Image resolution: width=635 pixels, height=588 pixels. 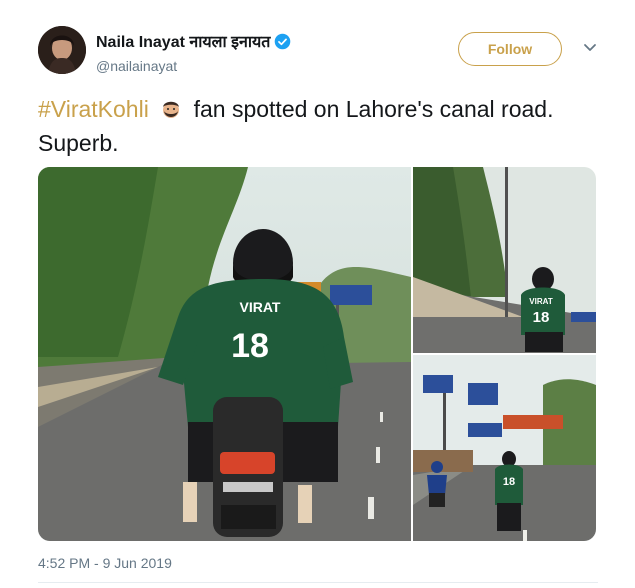 What do you see at coordinates (541, 301) in the screenshot?
I see `jersey-name-small: VIRAT` at bounding box center [541, 301].